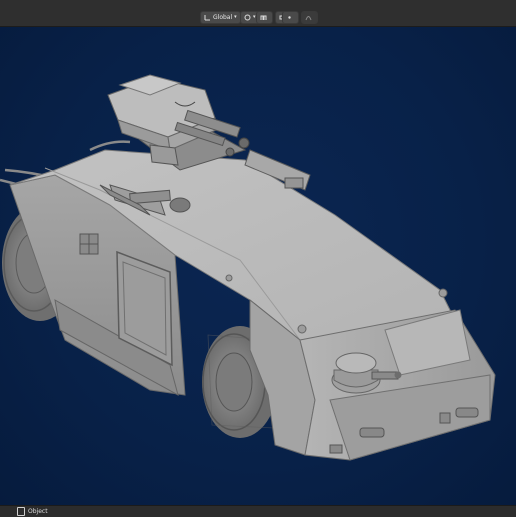  What do you see at coordinates (21, 511) in the screenshot?
I see `object-mode-icon` at bounding box center [21, 511].